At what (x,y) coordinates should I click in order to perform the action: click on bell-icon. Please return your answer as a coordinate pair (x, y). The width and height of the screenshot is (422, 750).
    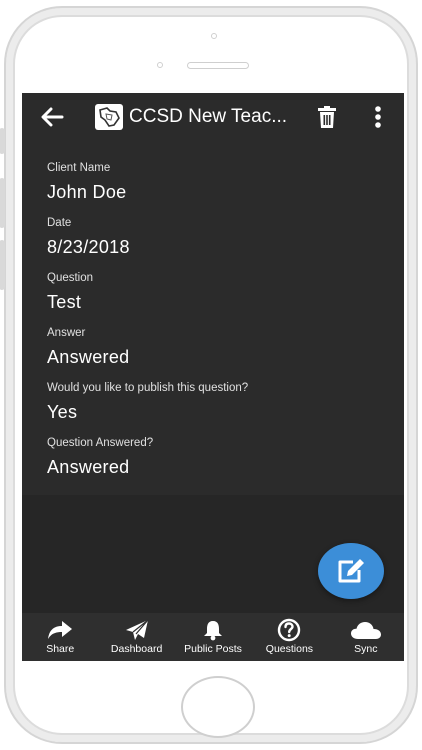
    Looking at the image, I should click on (213, 631).